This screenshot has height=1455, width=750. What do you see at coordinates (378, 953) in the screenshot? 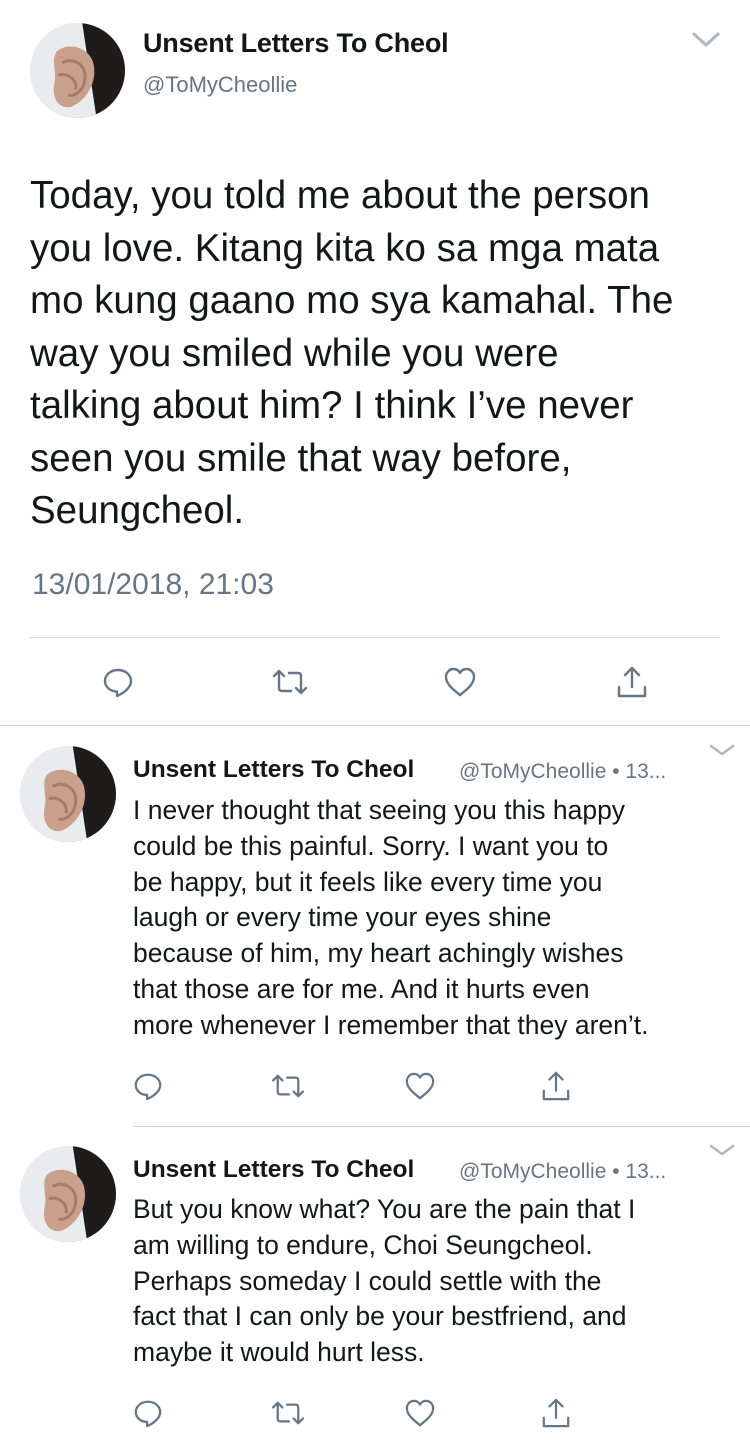
I see `tweet-text-line: because of him, my heart achingly wishes` at bounding box center [378, 953].